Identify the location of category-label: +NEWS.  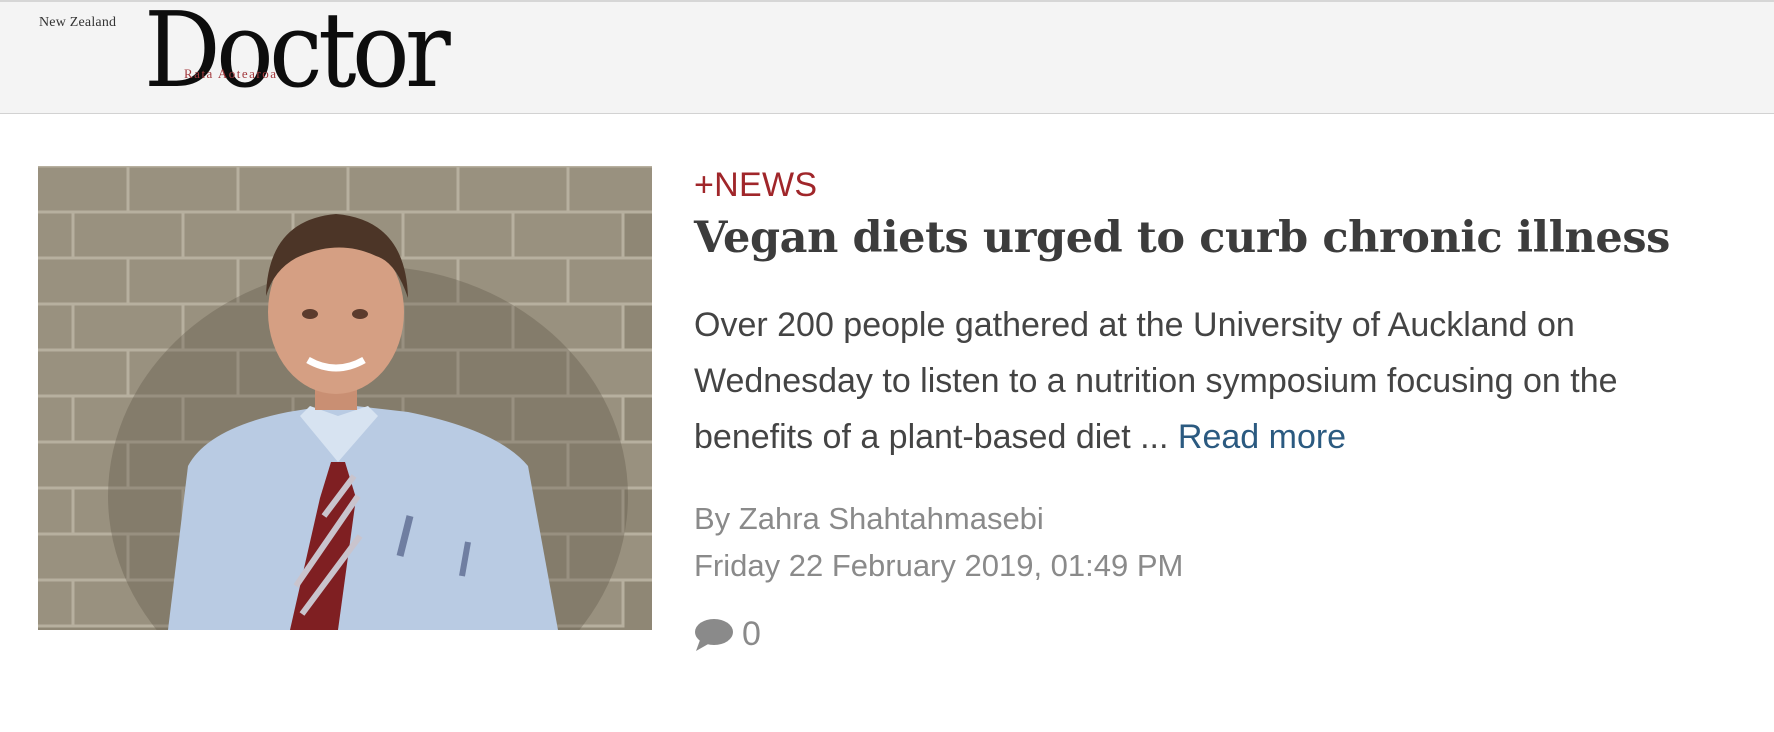
(1219, 185).